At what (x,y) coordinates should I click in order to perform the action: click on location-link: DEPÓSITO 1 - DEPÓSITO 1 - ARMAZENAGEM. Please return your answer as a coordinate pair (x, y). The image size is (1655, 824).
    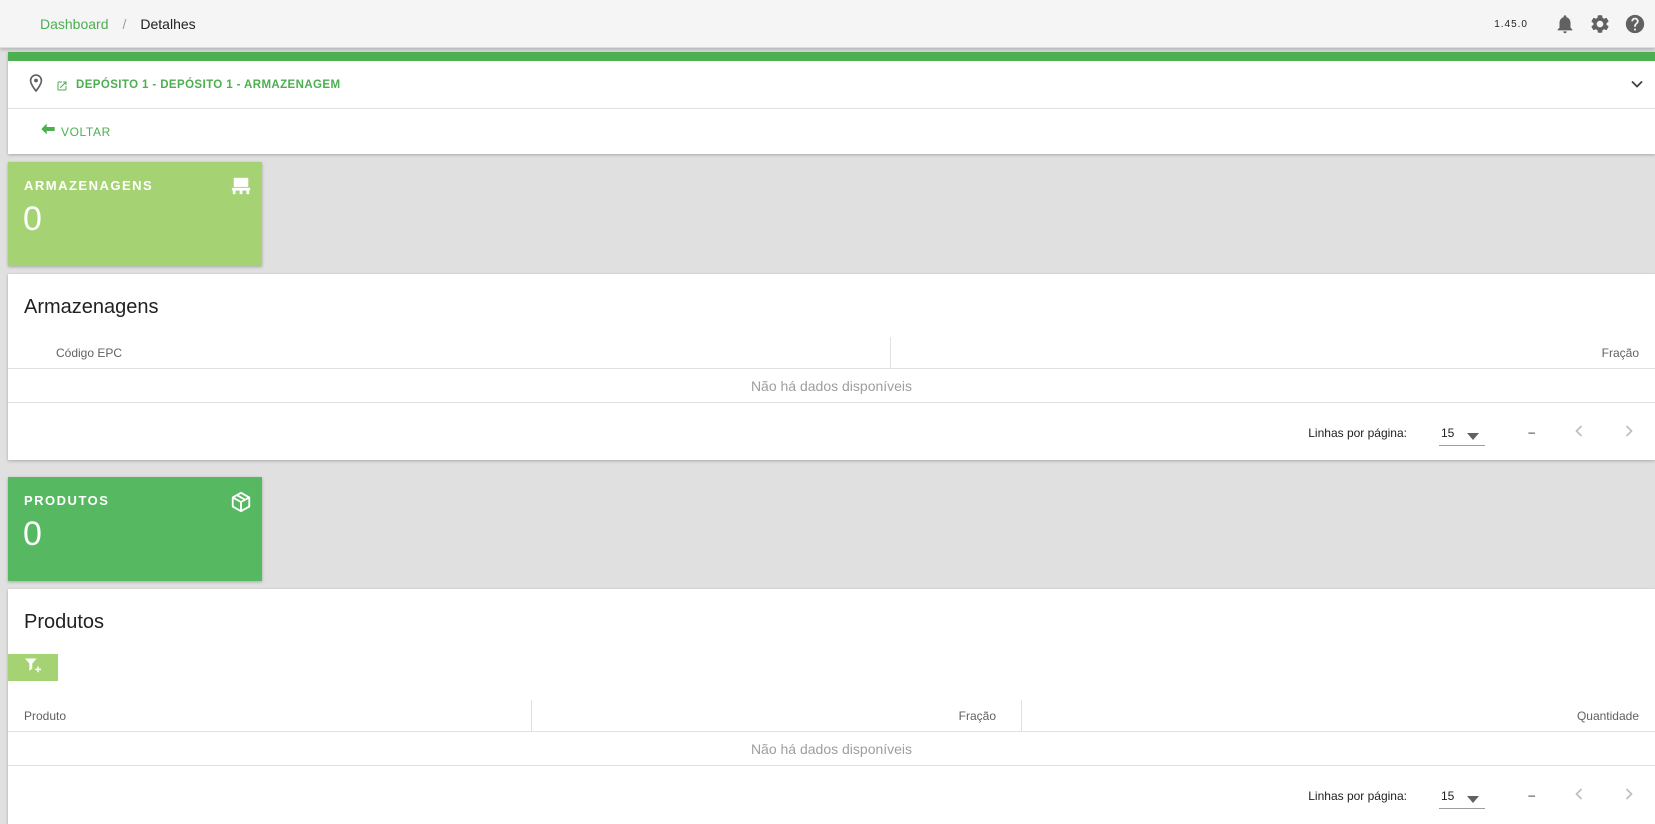
    Looking at the image, I should click on (208, 85).